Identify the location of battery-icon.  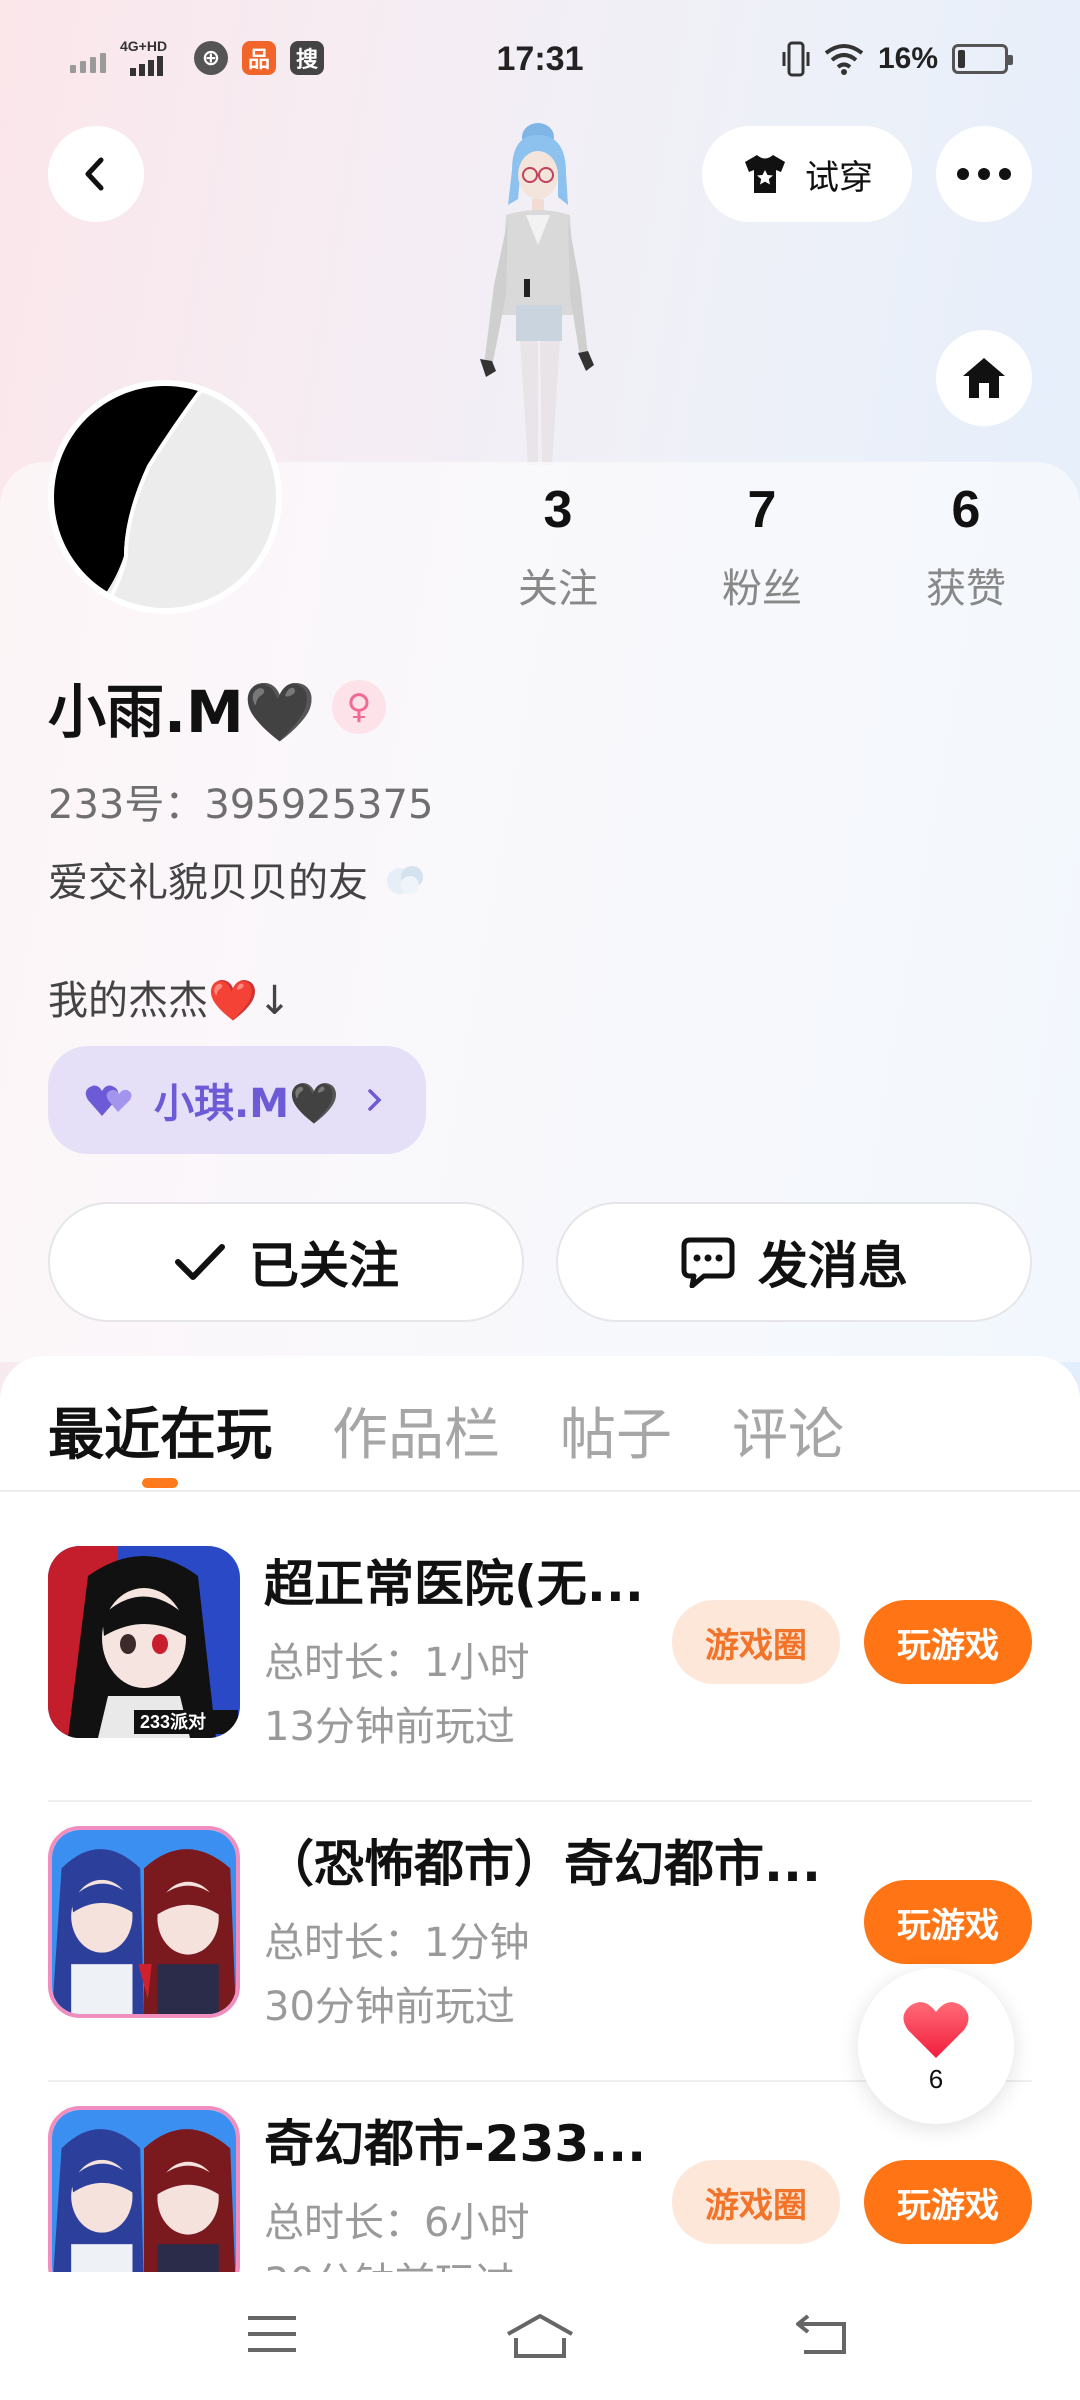
(982, 59).